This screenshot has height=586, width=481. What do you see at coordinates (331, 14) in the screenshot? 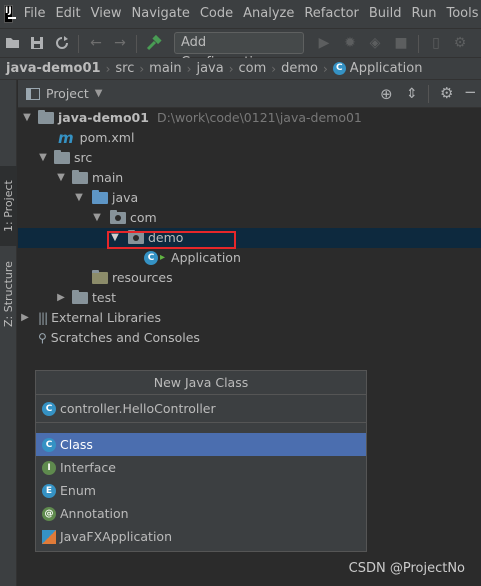
I see `menu-refactor: Refactor` at bounding box center [331, 14].